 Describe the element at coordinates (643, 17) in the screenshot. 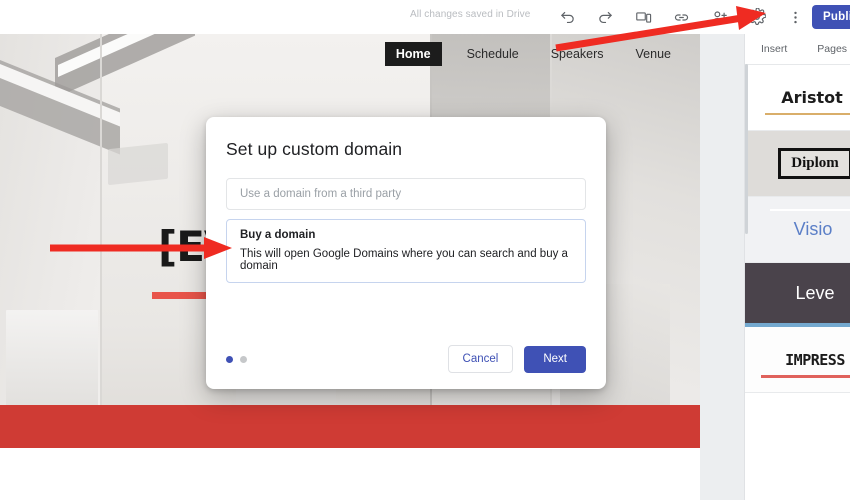

I see `preview-icon` at that location.